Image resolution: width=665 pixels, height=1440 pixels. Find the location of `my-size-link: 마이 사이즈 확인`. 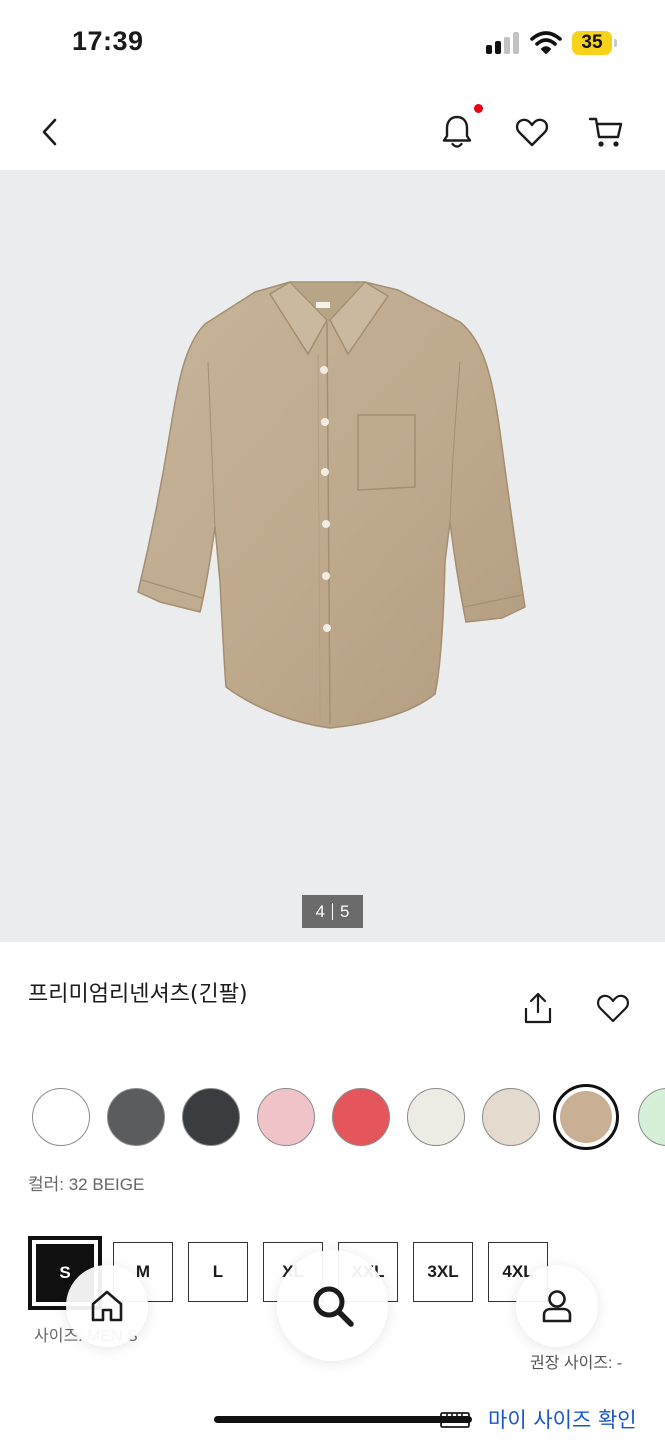

my-size-link: 마이 사이즈 확인 is located at coordinates (562, 1419).